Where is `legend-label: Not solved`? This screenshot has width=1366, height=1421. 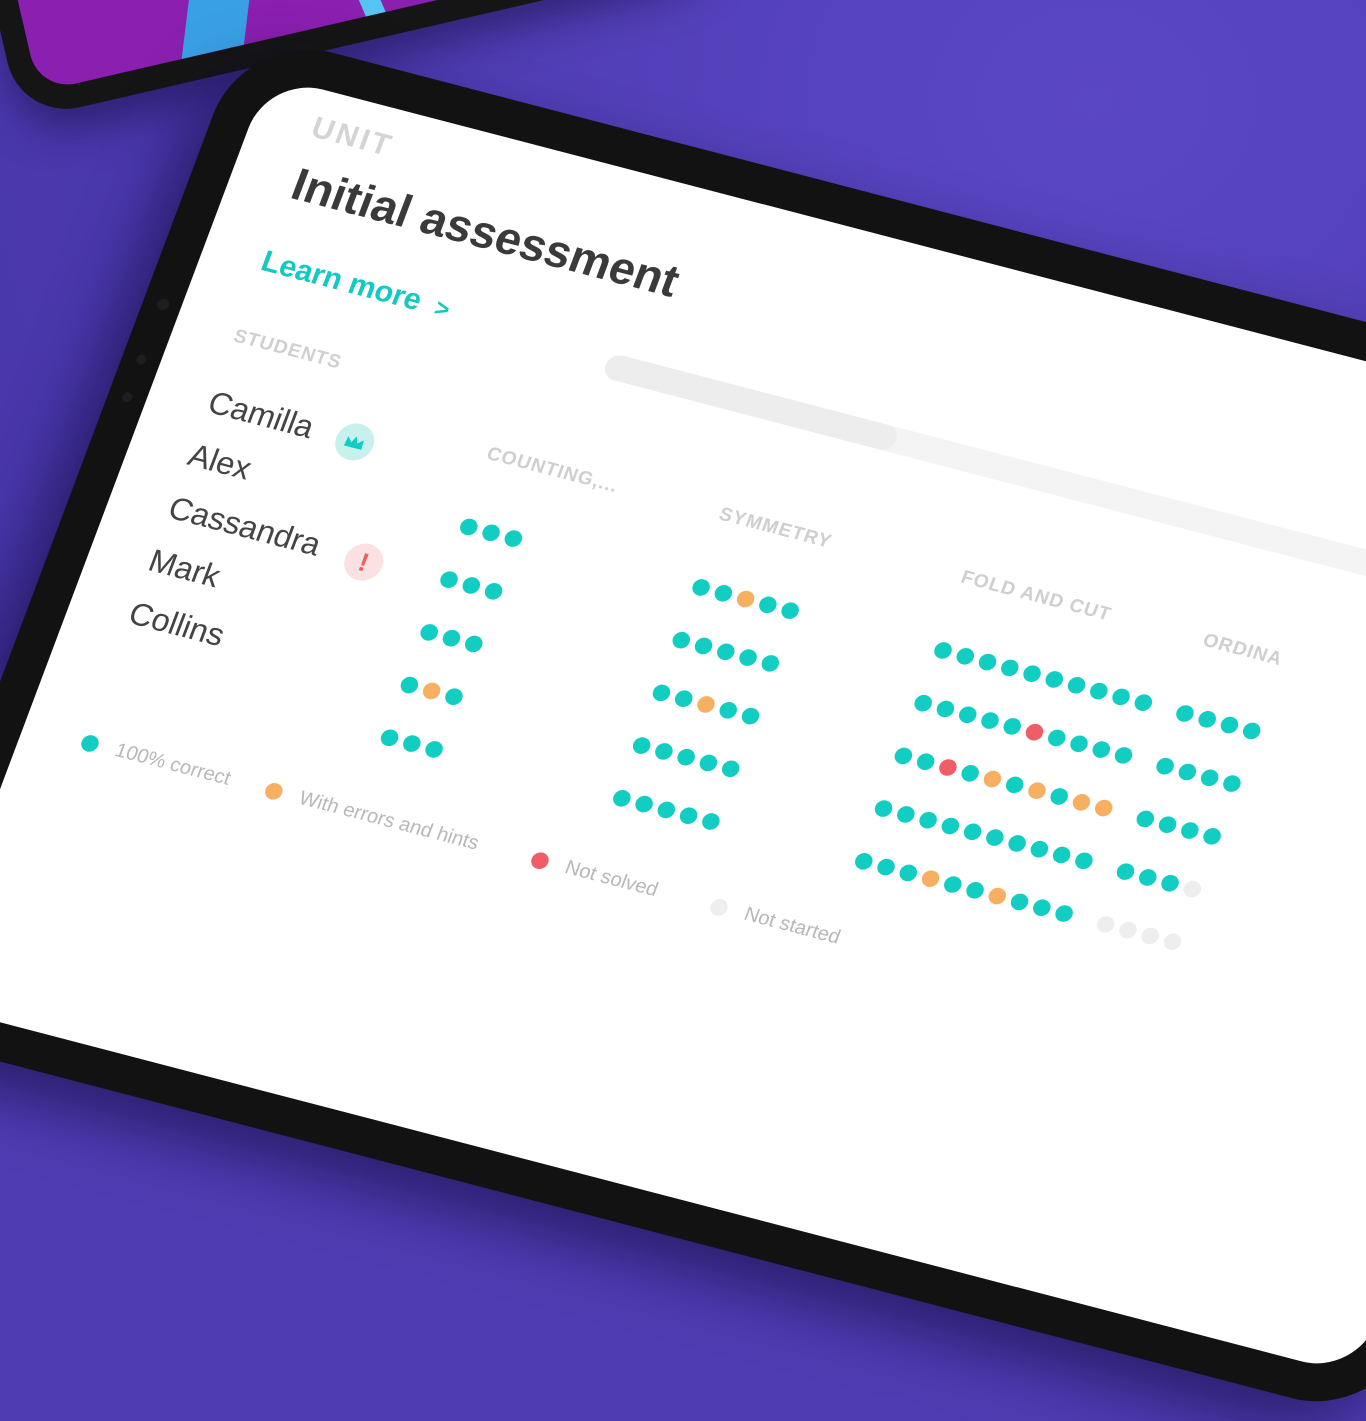
legend-label: Not solved is located at coordinates (611, 879).